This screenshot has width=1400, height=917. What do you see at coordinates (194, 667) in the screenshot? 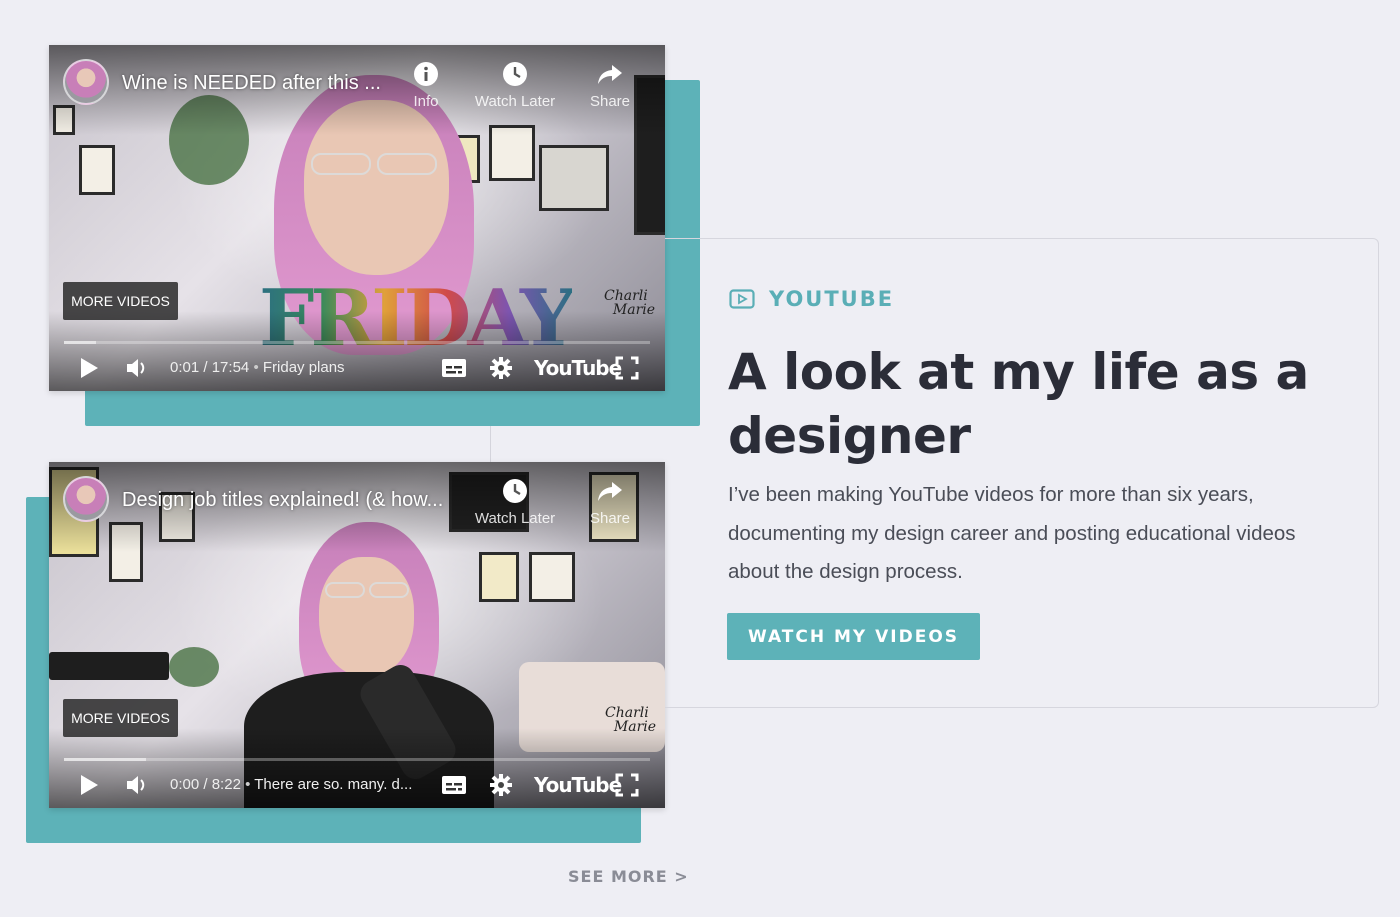
I see `plant` at bounding box center [194, 667].